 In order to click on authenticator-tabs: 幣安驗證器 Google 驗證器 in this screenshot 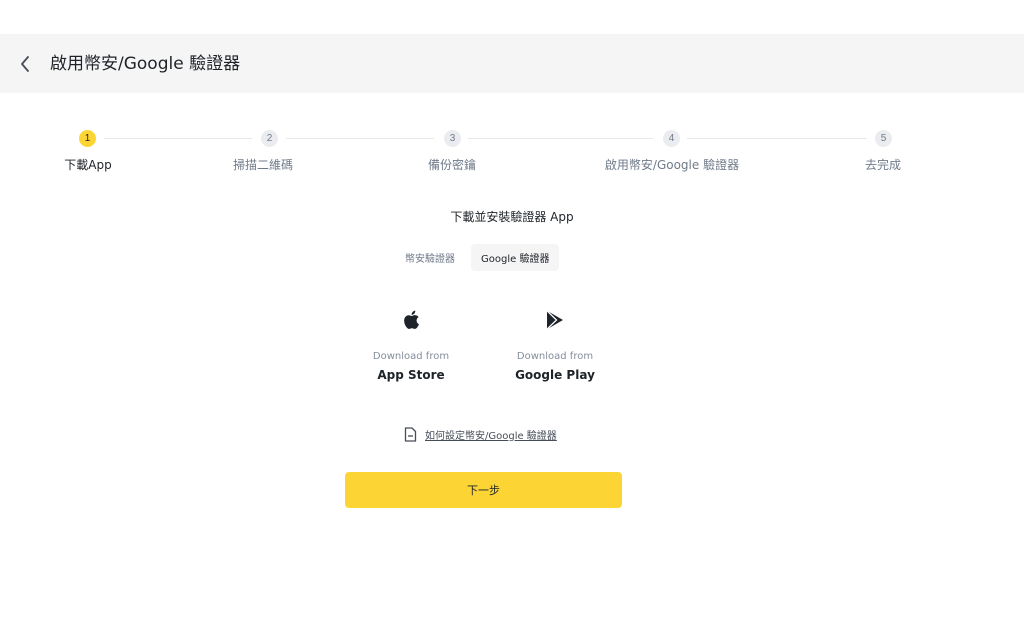, I will do `click(477, 257)`.